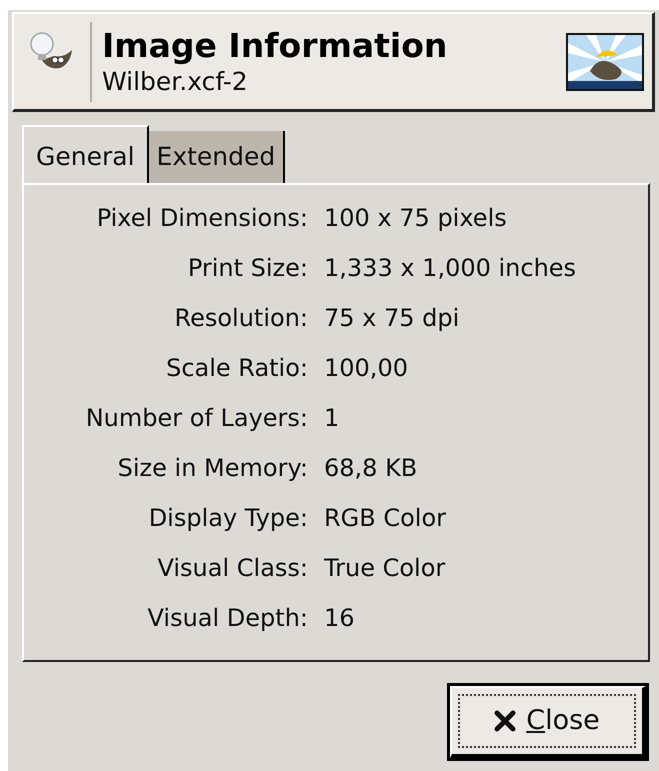 The height and width of the screenshot is (771, 659). Describe the element at coordinates (236, 368) in the screenshot. I see `field-label: Scale Ratio:` at that location.